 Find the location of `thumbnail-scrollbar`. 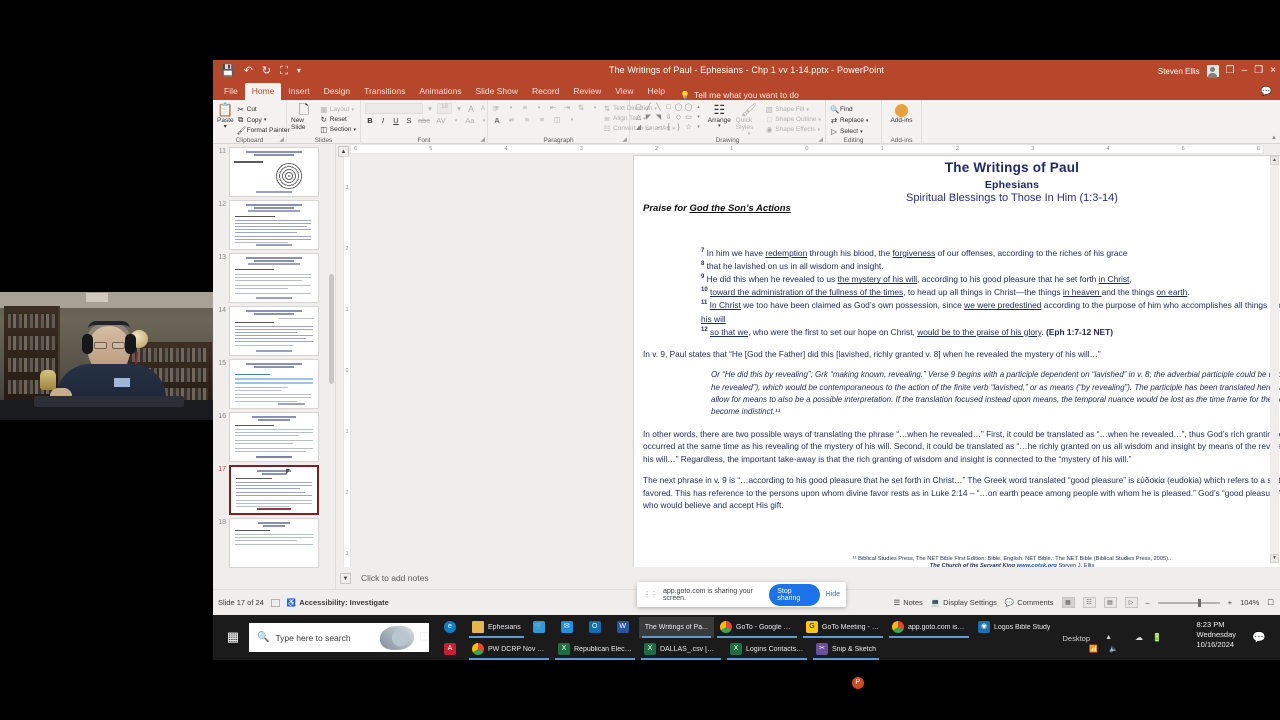

thumbnail-scrollbar is located at coordinates (331, 366).